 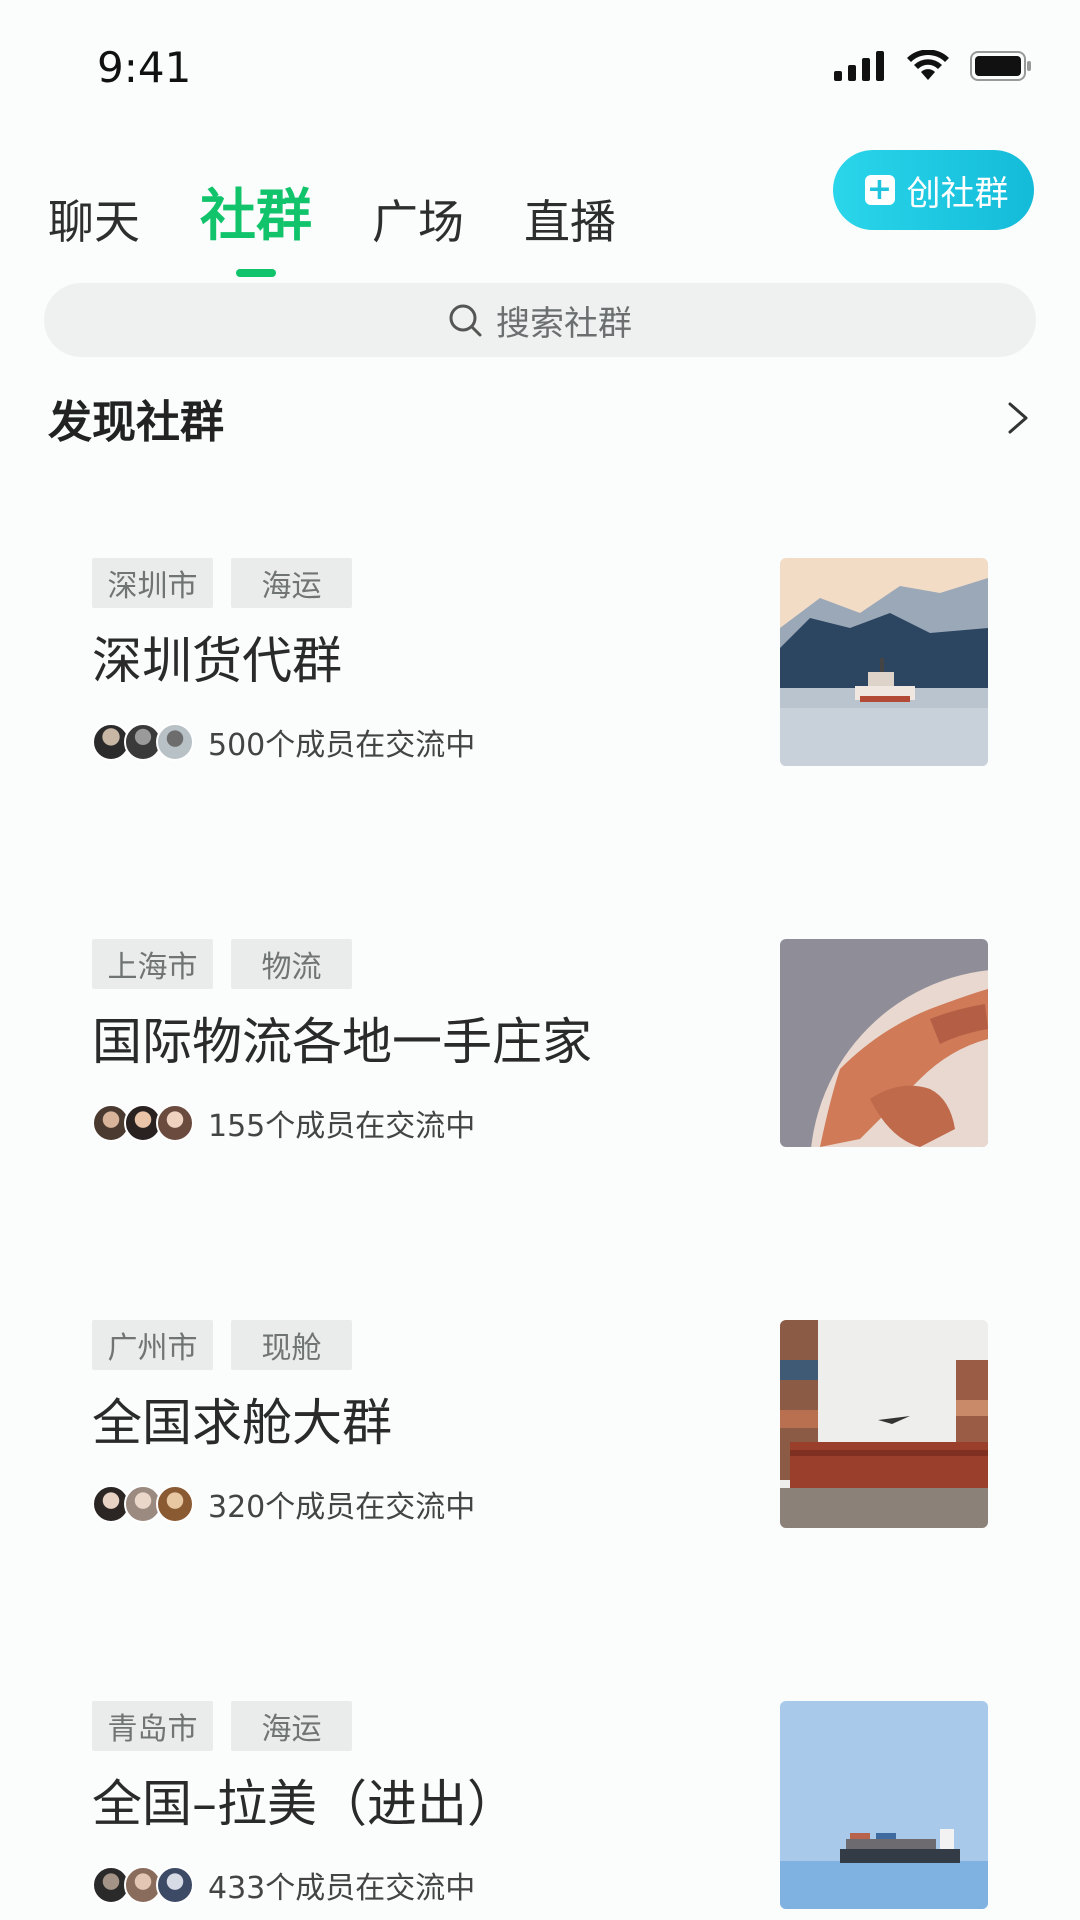 What do you see at coordinates (540, 65) in the screenshot?
I see `status-bar: 9:41` at bounding box center [540, 65].